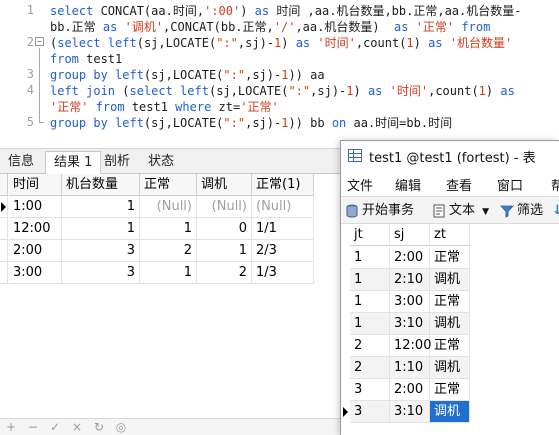  Describe the element at coordinates (410, 280) in the screenshot. I see `table-cell: 2:10` at that location.